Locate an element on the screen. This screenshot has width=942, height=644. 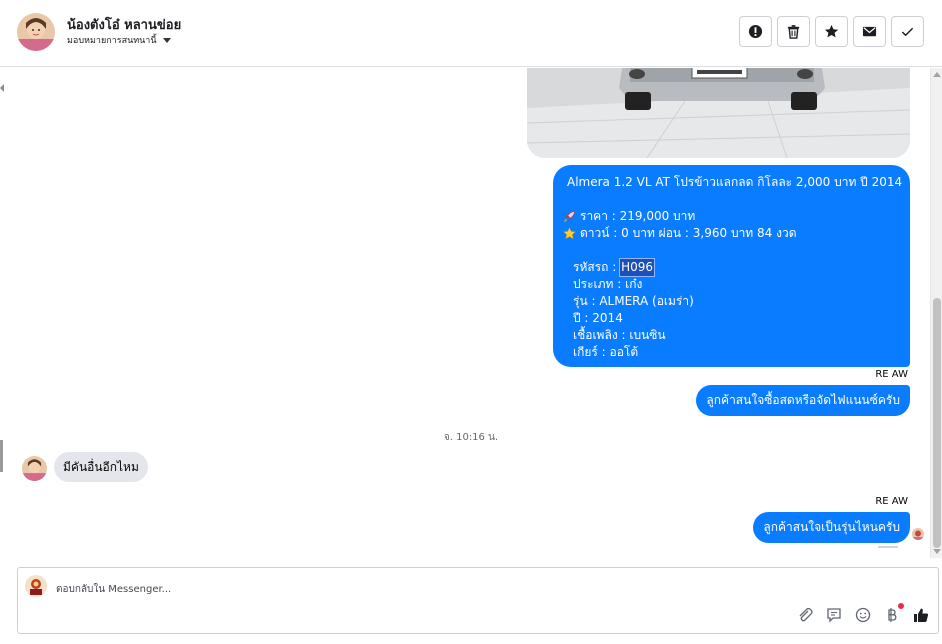
incoming-message: มีคันอื่นอีกไหม is located at coordinates (101, 467).